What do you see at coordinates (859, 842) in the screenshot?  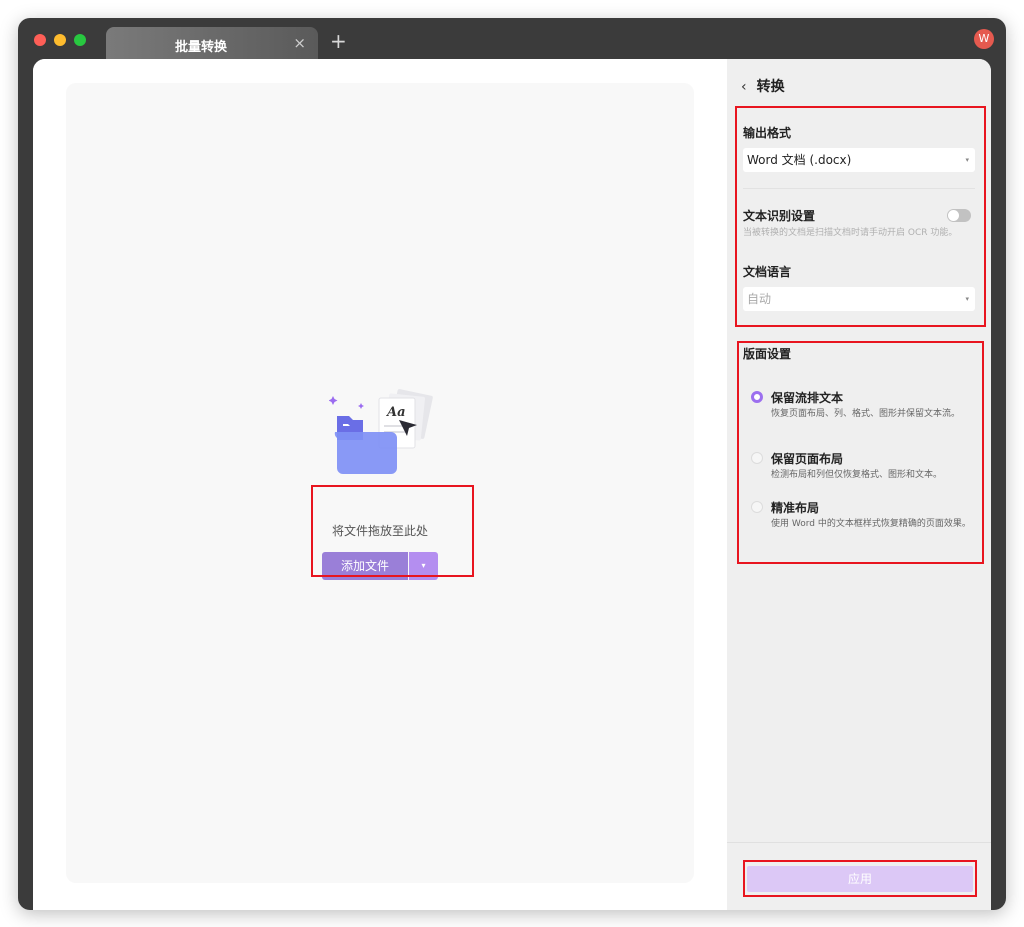 I see `footer-divider` at bounding box center [859, 842].